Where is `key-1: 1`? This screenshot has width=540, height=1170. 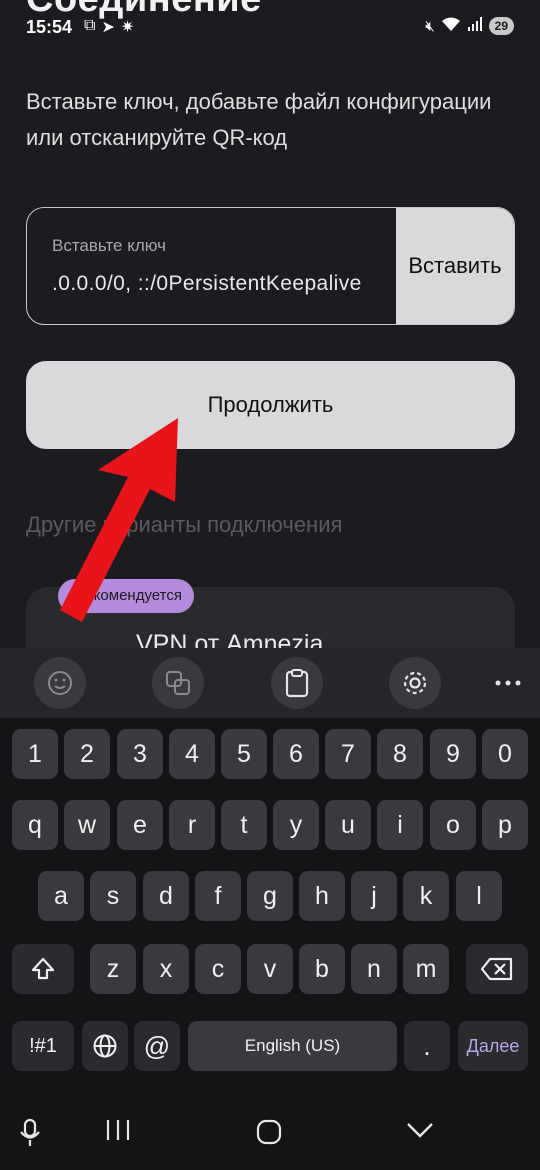
key-1: 1 is located at coordinates (35, 754).